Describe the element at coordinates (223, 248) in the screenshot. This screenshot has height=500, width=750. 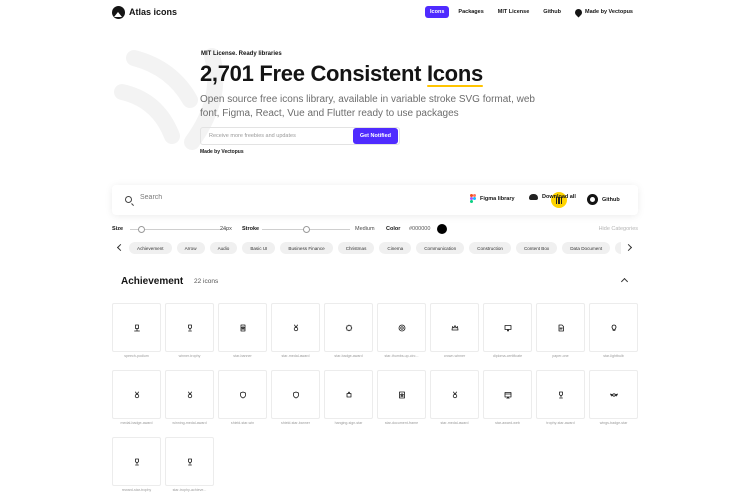
I see `category-chip: Audio` at that location.